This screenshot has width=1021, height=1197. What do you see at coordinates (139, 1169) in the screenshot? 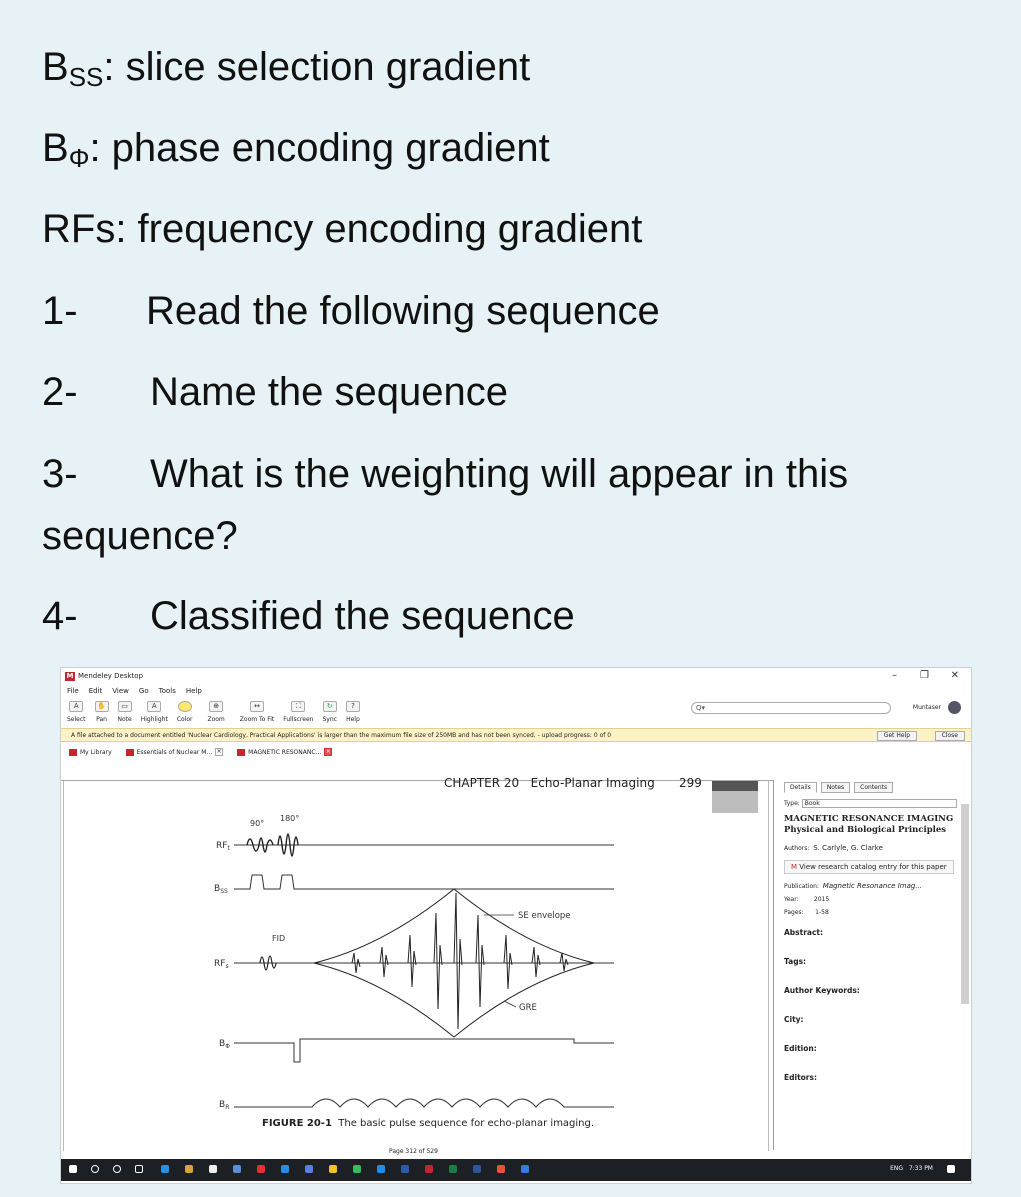
I see `task-view-icon` at bounding box center [139, 1169].